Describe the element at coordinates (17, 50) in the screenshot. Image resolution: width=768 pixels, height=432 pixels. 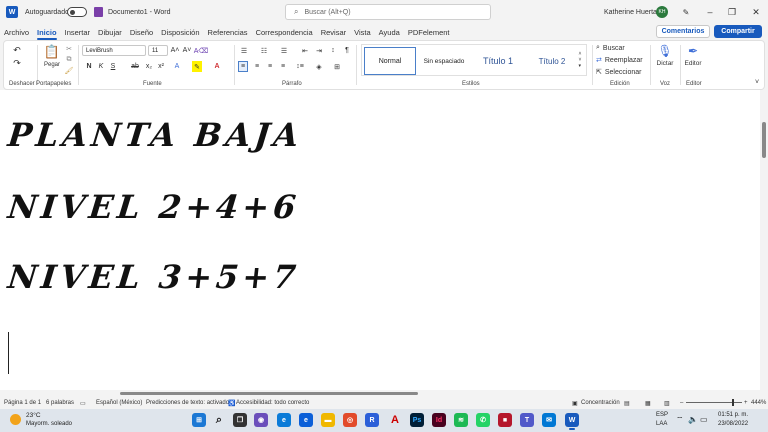
I see `undo-icon: ↶` at that location.